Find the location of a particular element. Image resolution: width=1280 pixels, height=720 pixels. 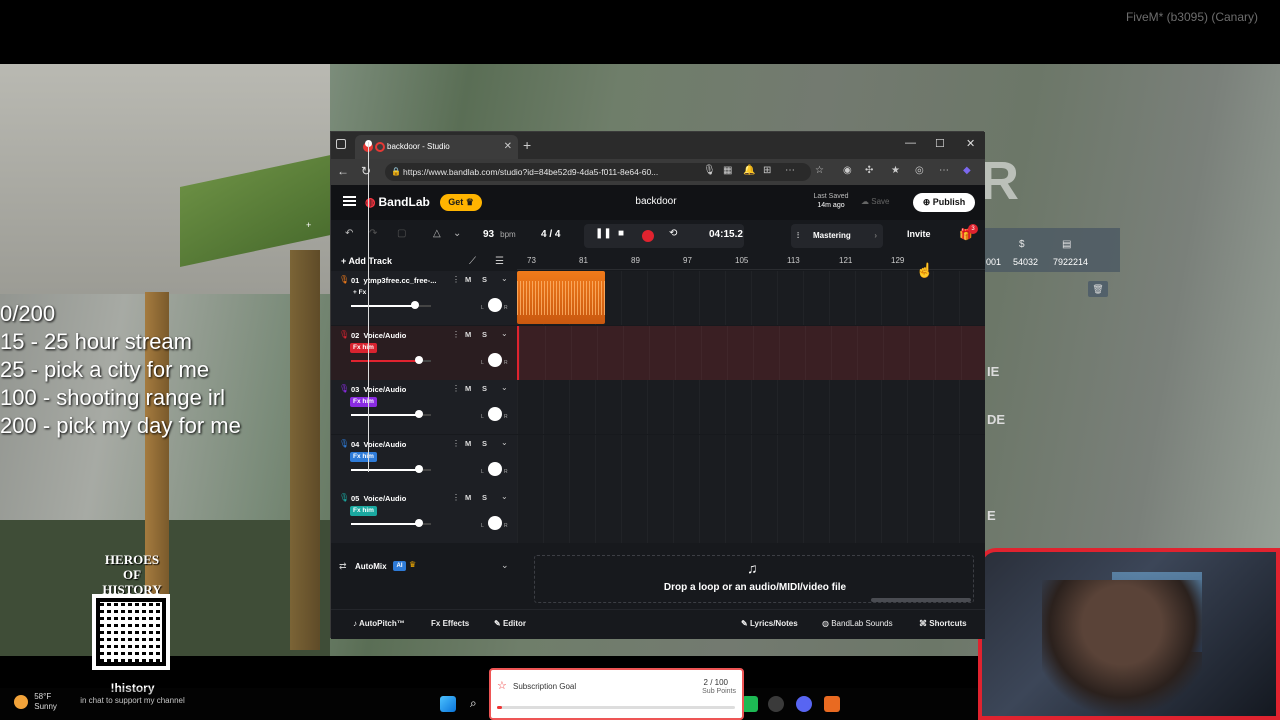

tab-actions-icon is located at coordinates (341, 144).